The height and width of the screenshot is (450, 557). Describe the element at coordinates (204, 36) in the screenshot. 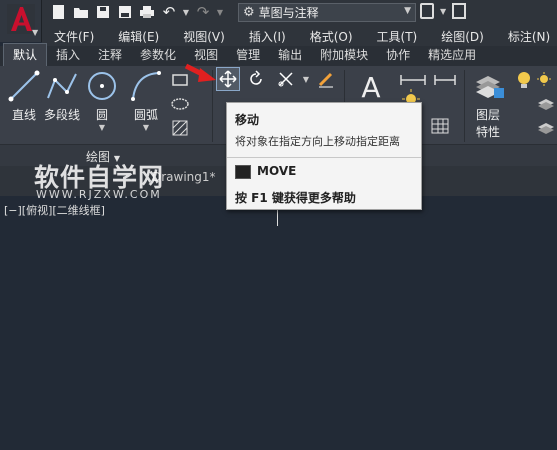

I see `menu-view: 视图(V)` at that location.